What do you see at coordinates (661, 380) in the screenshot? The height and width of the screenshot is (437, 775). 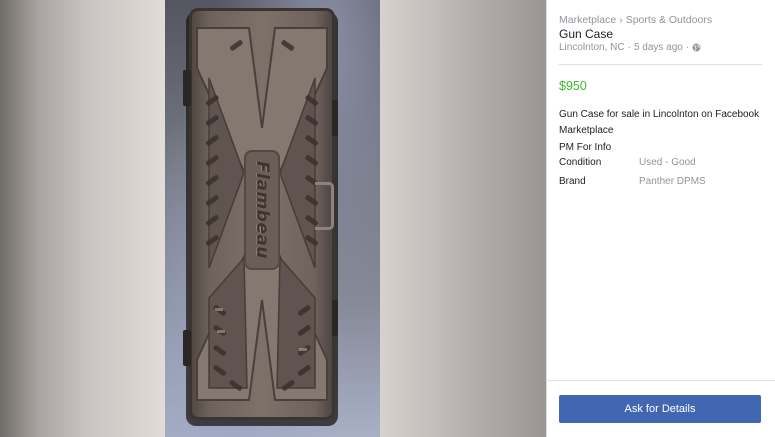 I see `footer-divider` at bounding box center [661, 380].